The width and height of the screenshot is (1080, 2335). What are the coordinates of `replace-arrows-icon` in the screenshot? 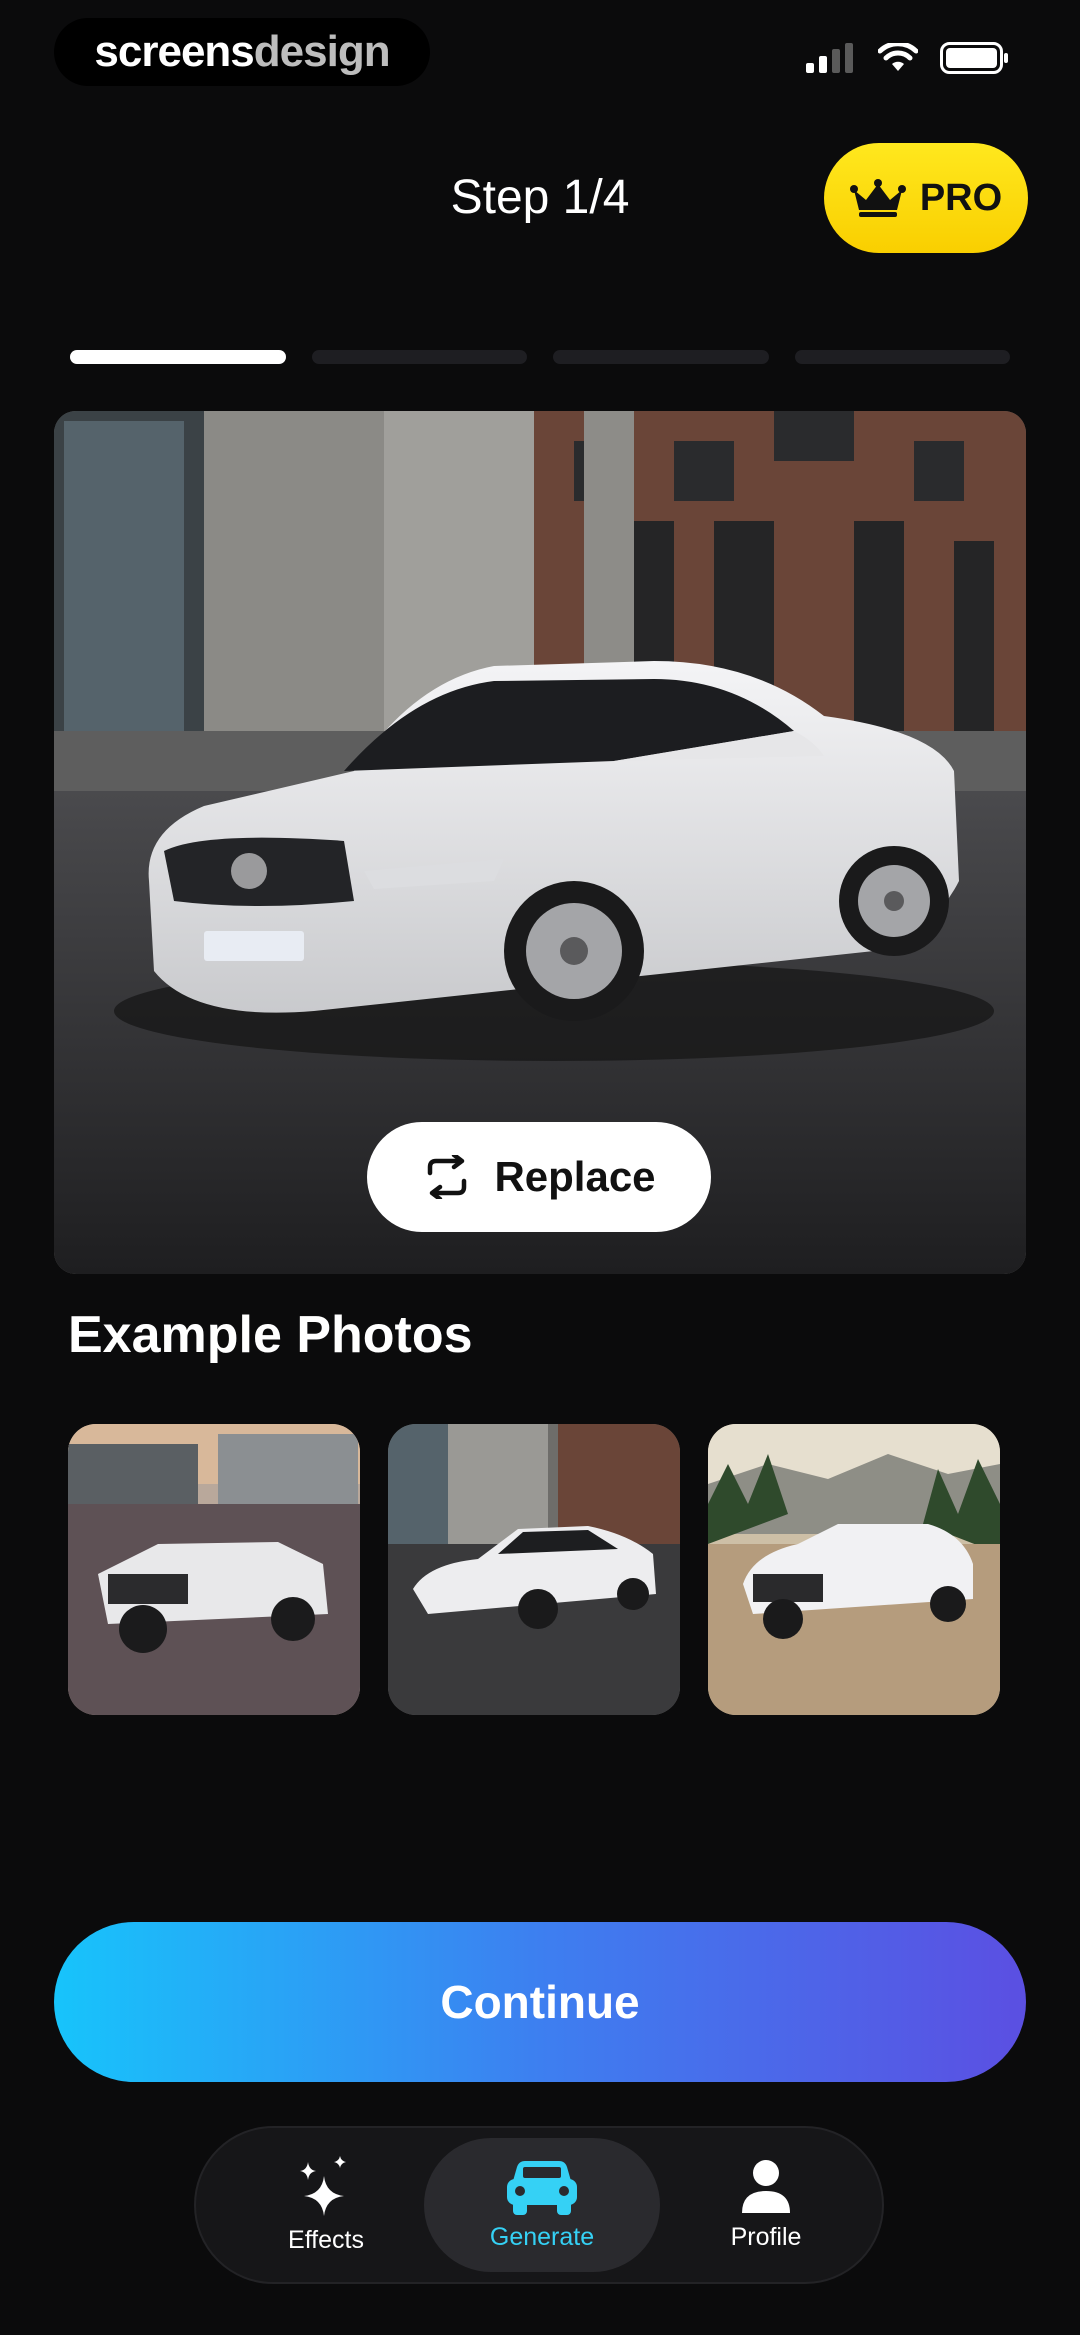 It's located at (447, 1177).